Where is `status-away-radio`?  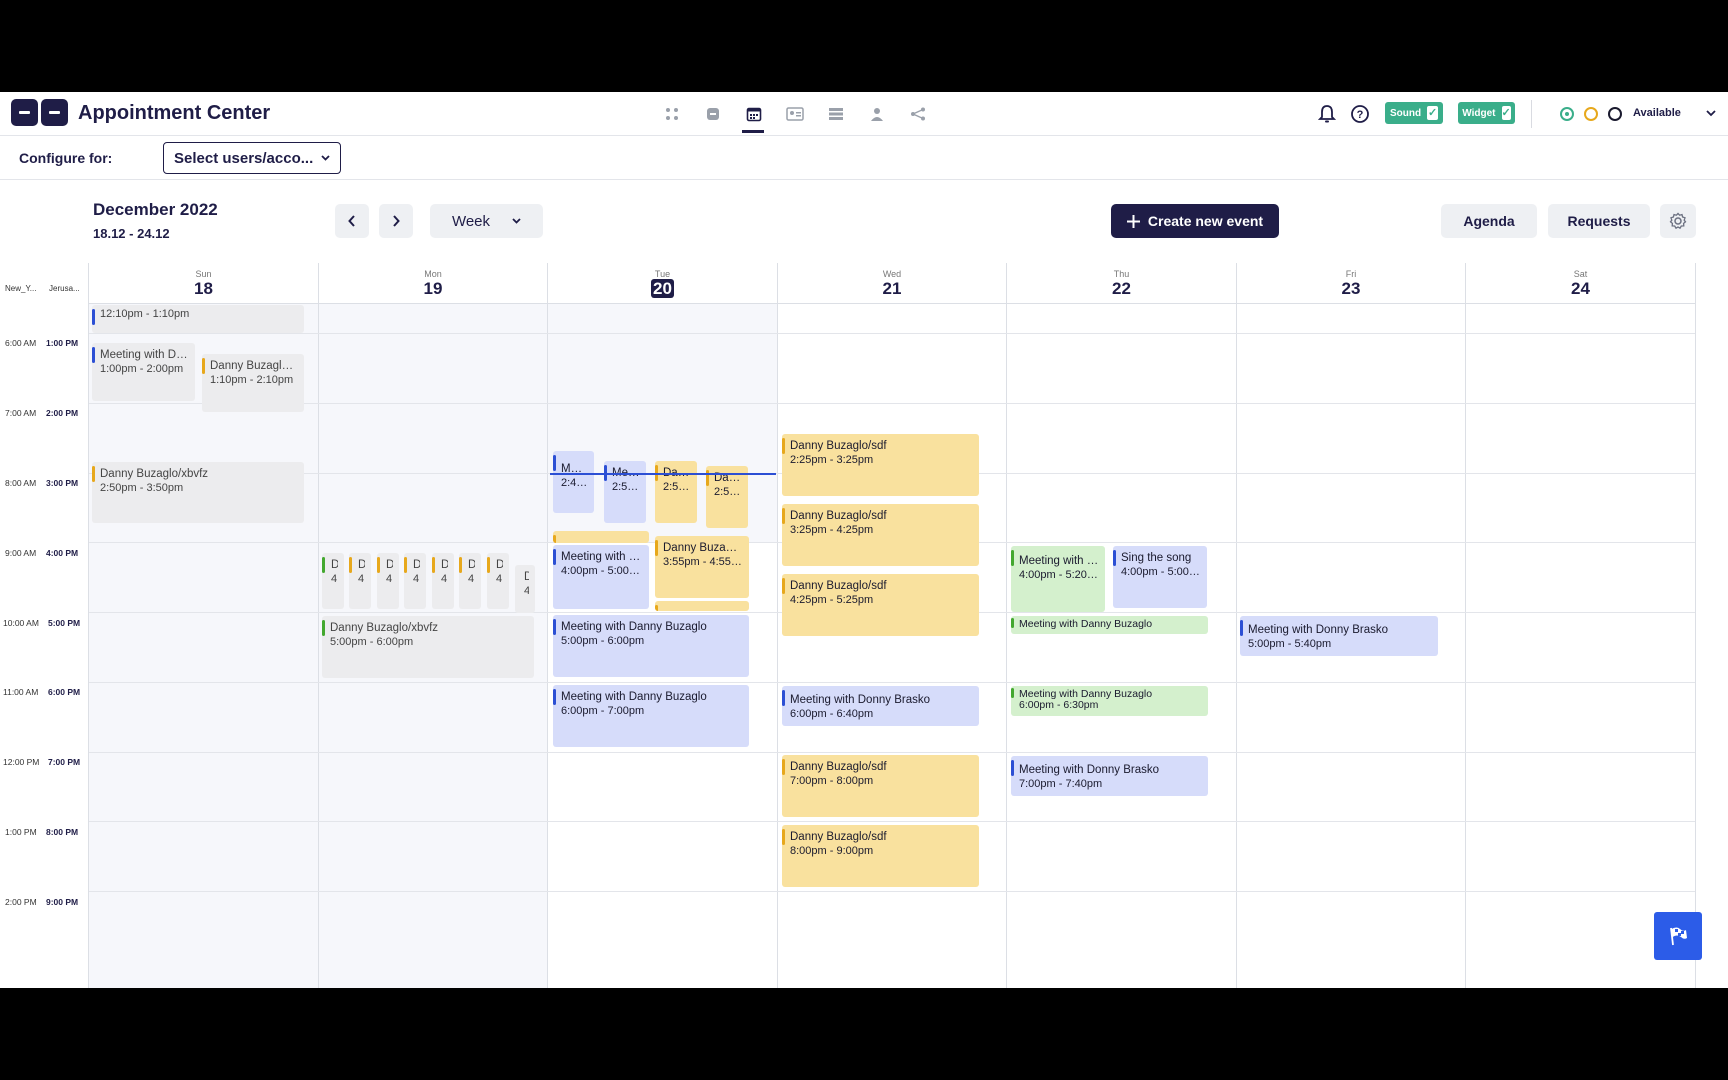 status-away-radio is located at coordinates (1591, 114).